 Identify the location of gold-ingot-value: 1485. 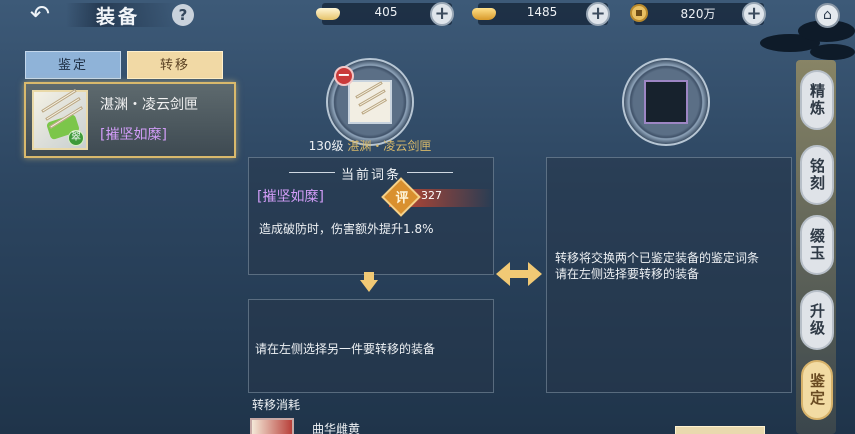
(542, 12).